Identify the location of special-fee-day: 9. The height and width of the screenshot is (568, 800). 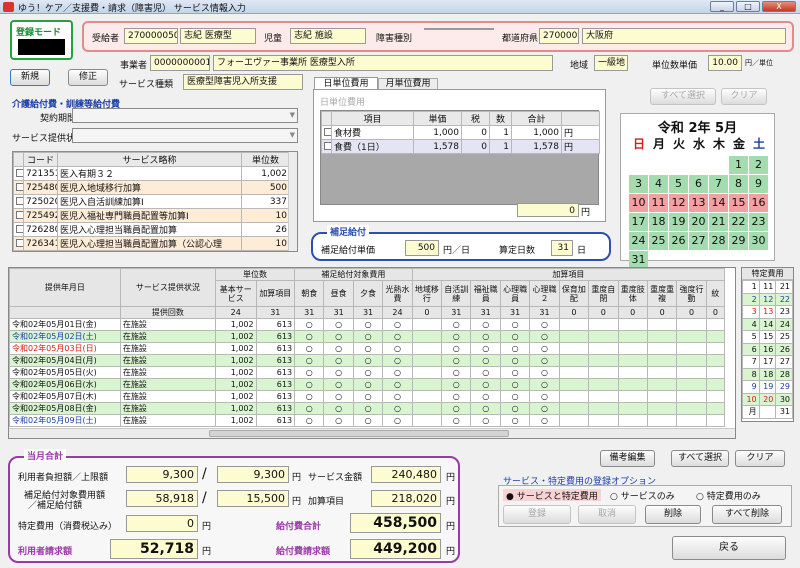
(751, 387).